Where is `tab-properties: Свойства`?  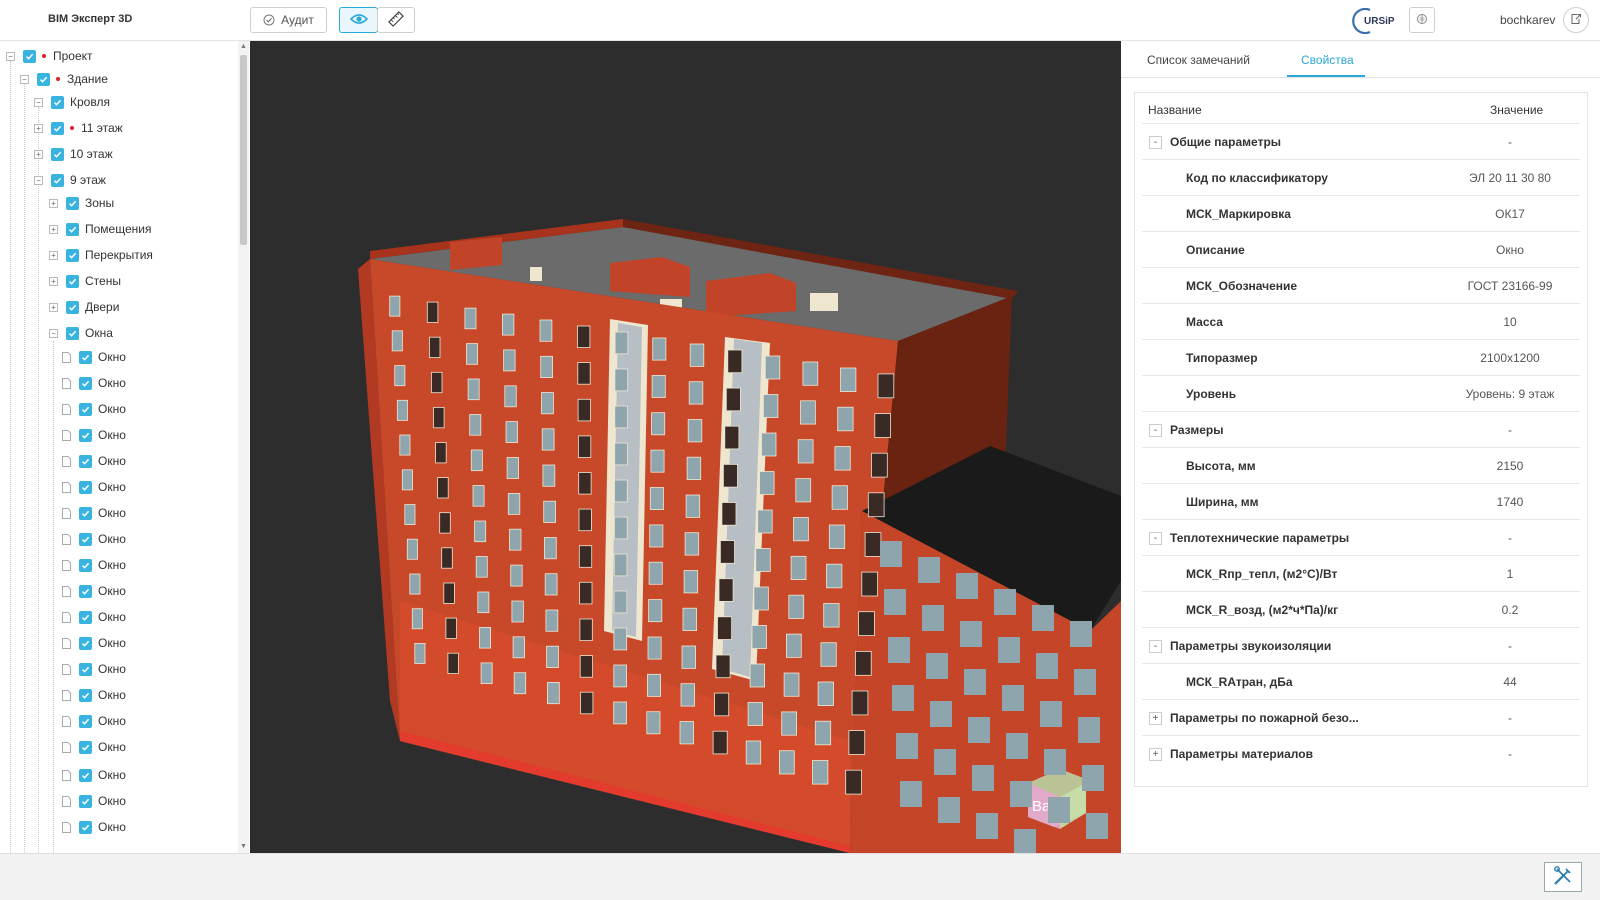
tab-properties: Свойства is located at coordinates (1327, 60).